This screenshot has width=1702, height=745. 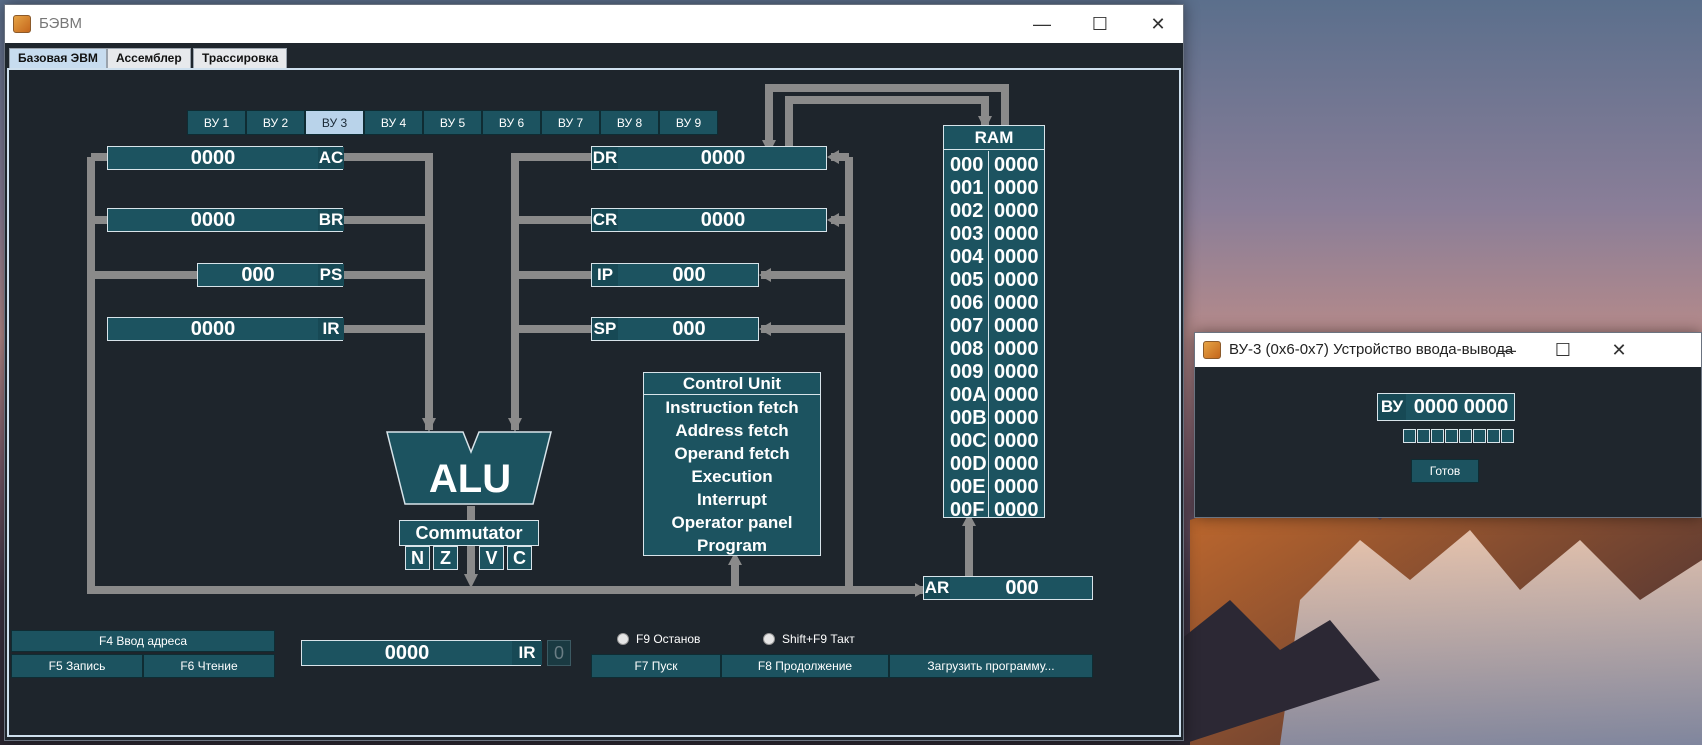 What do you see at coordinates (452, 122) in the screenshot?
I see `vu-tab-5: ВУ 5` at bounding box center [452, 122].